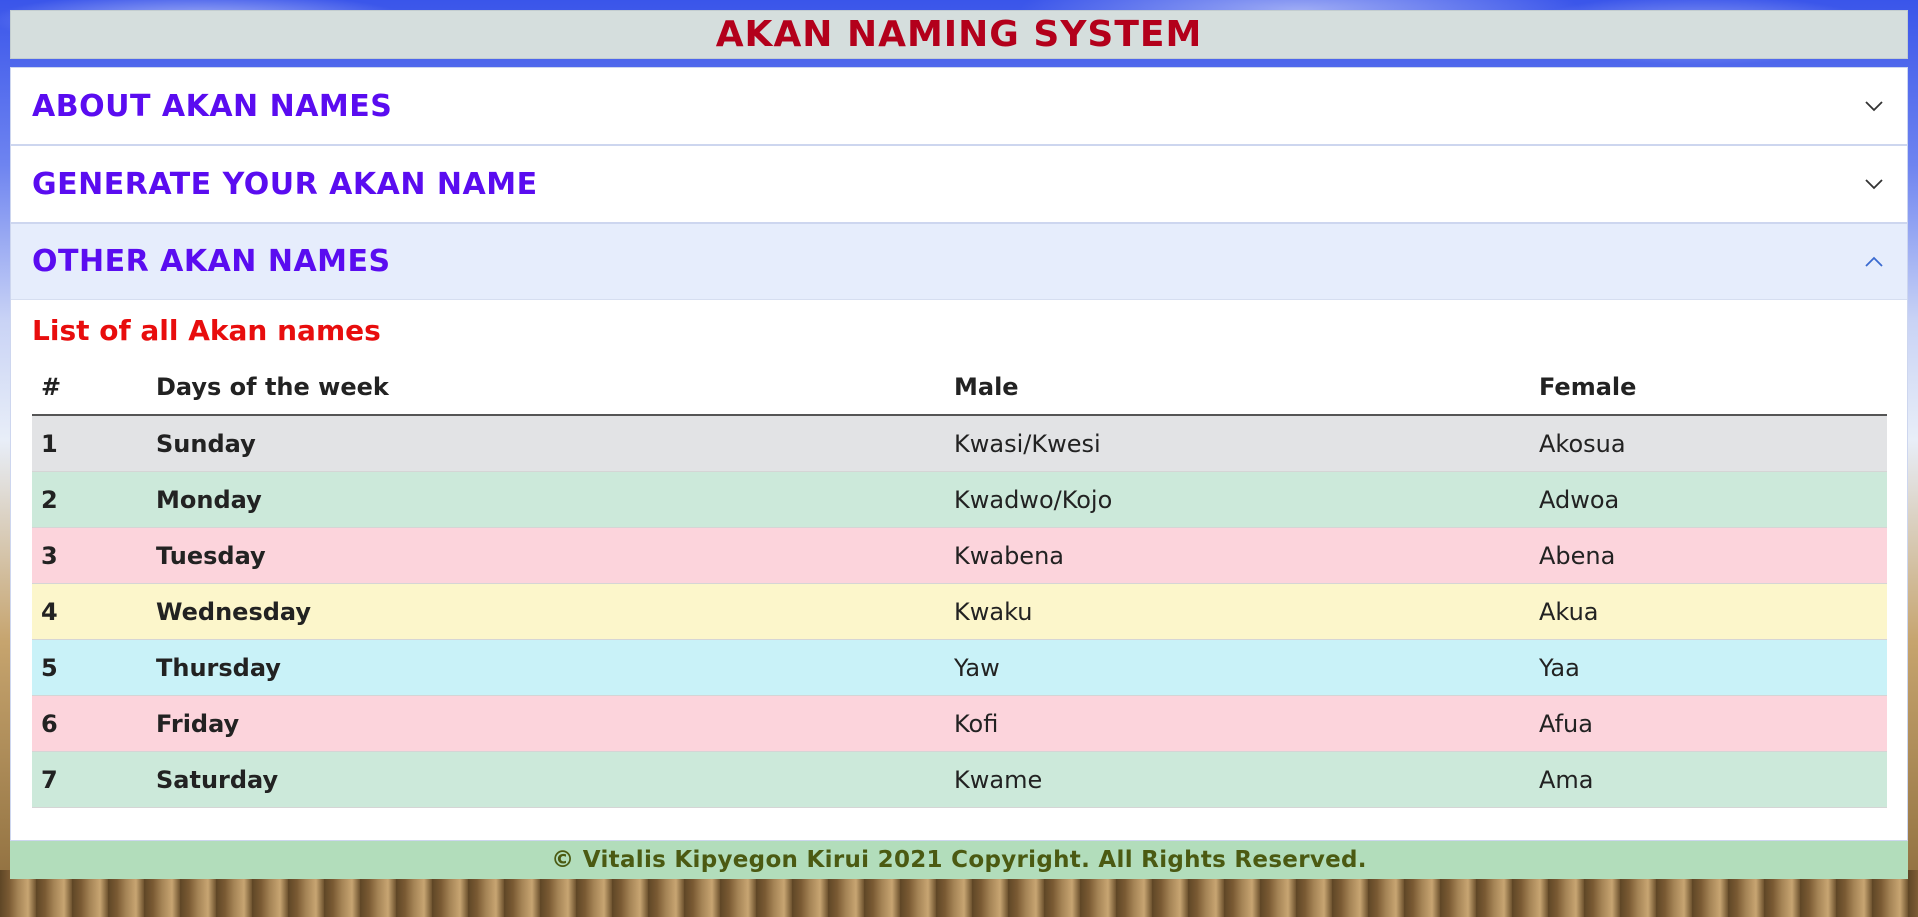 This screenshot has width=1918, height=917. I want to click on chevron-up-icon, so click(1874, 262).